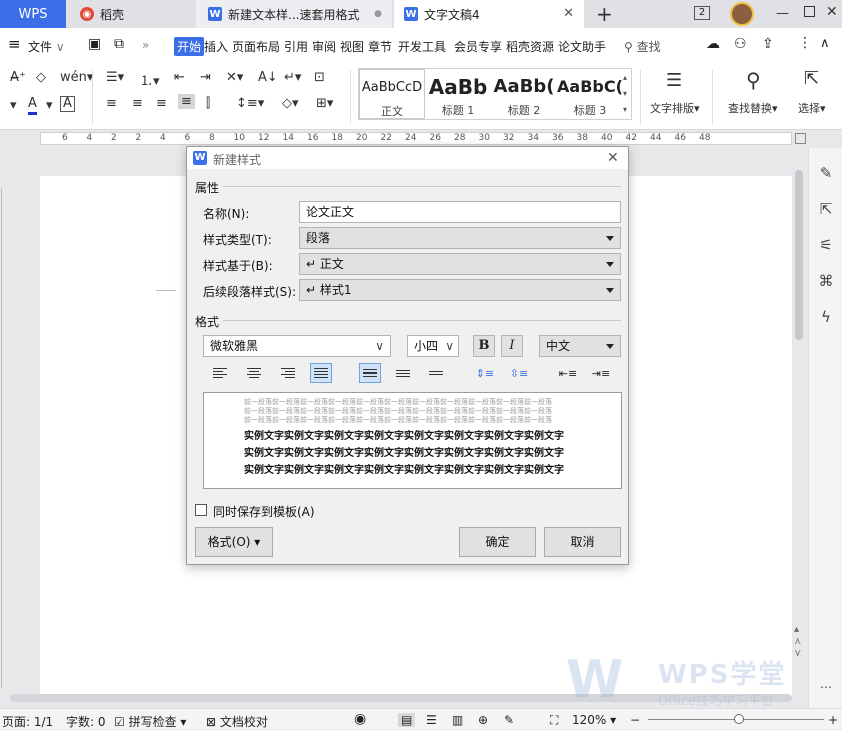 This screenshot has height=730, width=842. Describe the element at coordinates (321, 373) in the screenshot. I see `dlg-justify-icon` at that location.